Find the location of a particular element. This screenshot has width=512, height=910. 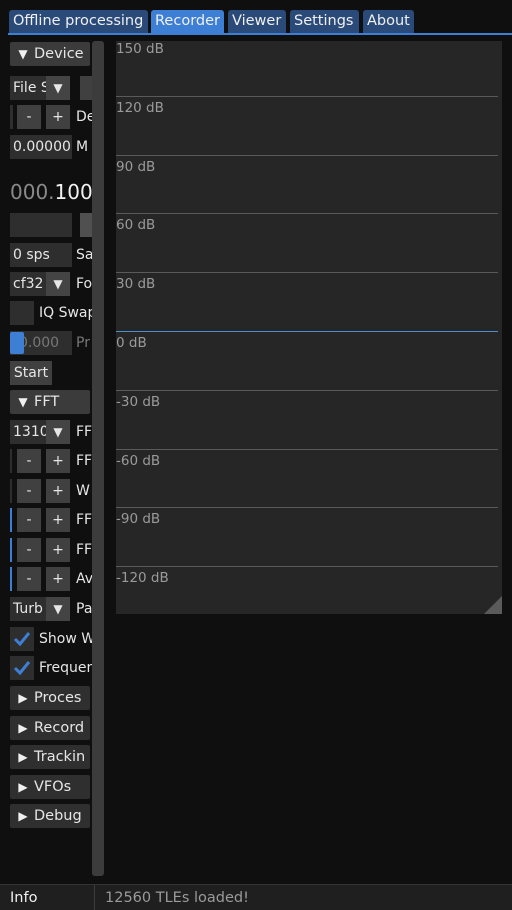

progress-label: Pr is located at coordinates (83, 343).